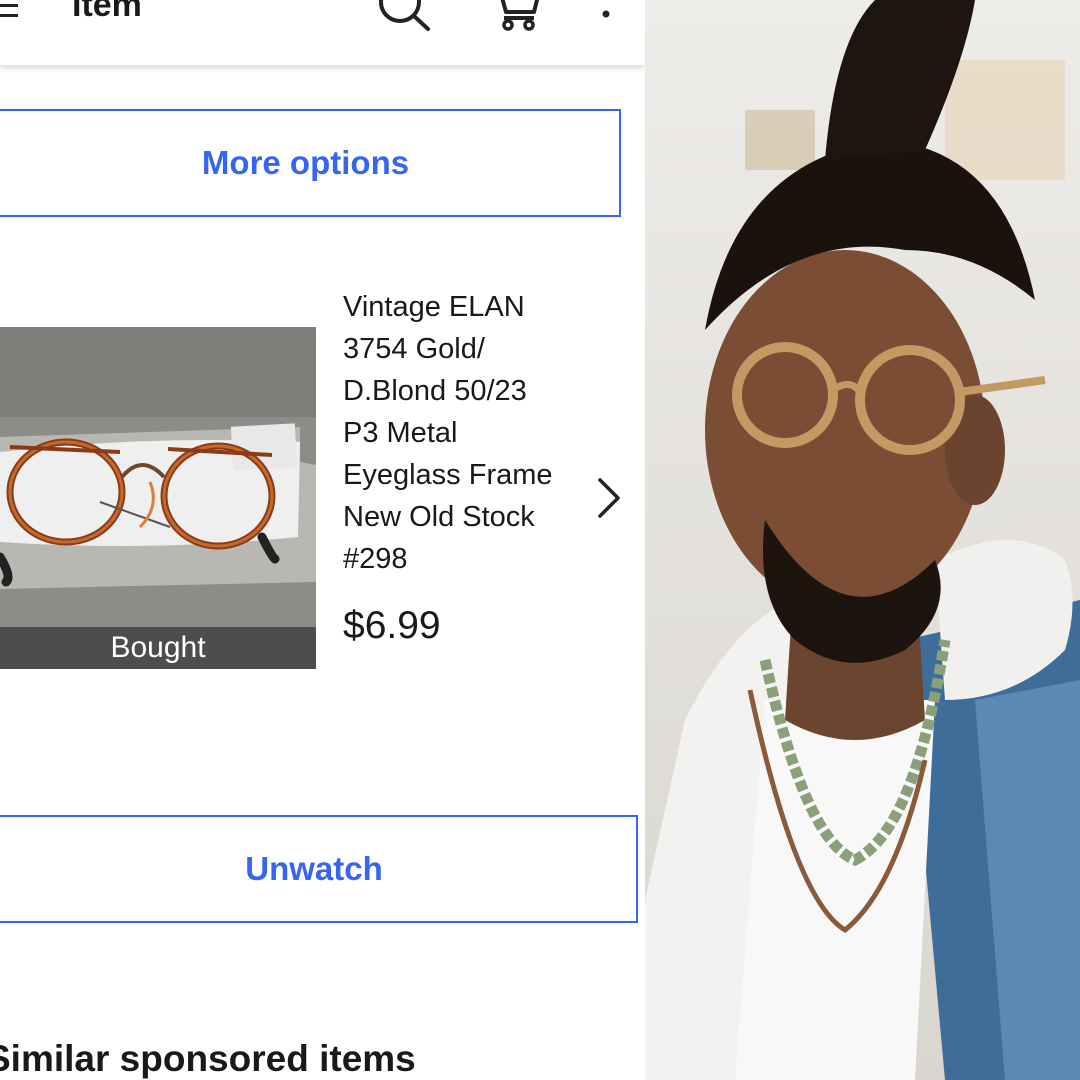 The image size is (1080, 1080). Describe the element at coordinates (107, 12) in the screenshot. I see `page-title: Item` at that location.